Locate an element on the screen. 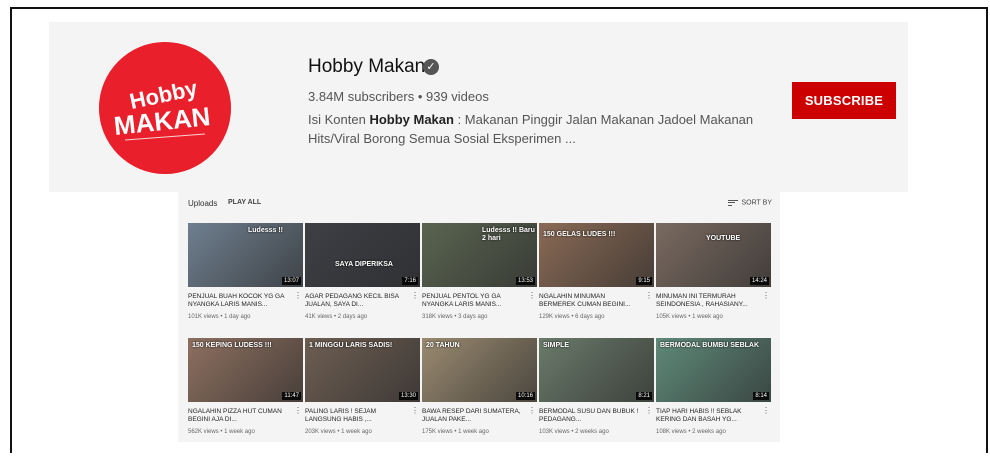 This screenshot has width=990, height=457. video-duration: 8:14 is located at coordinates (761, 396).